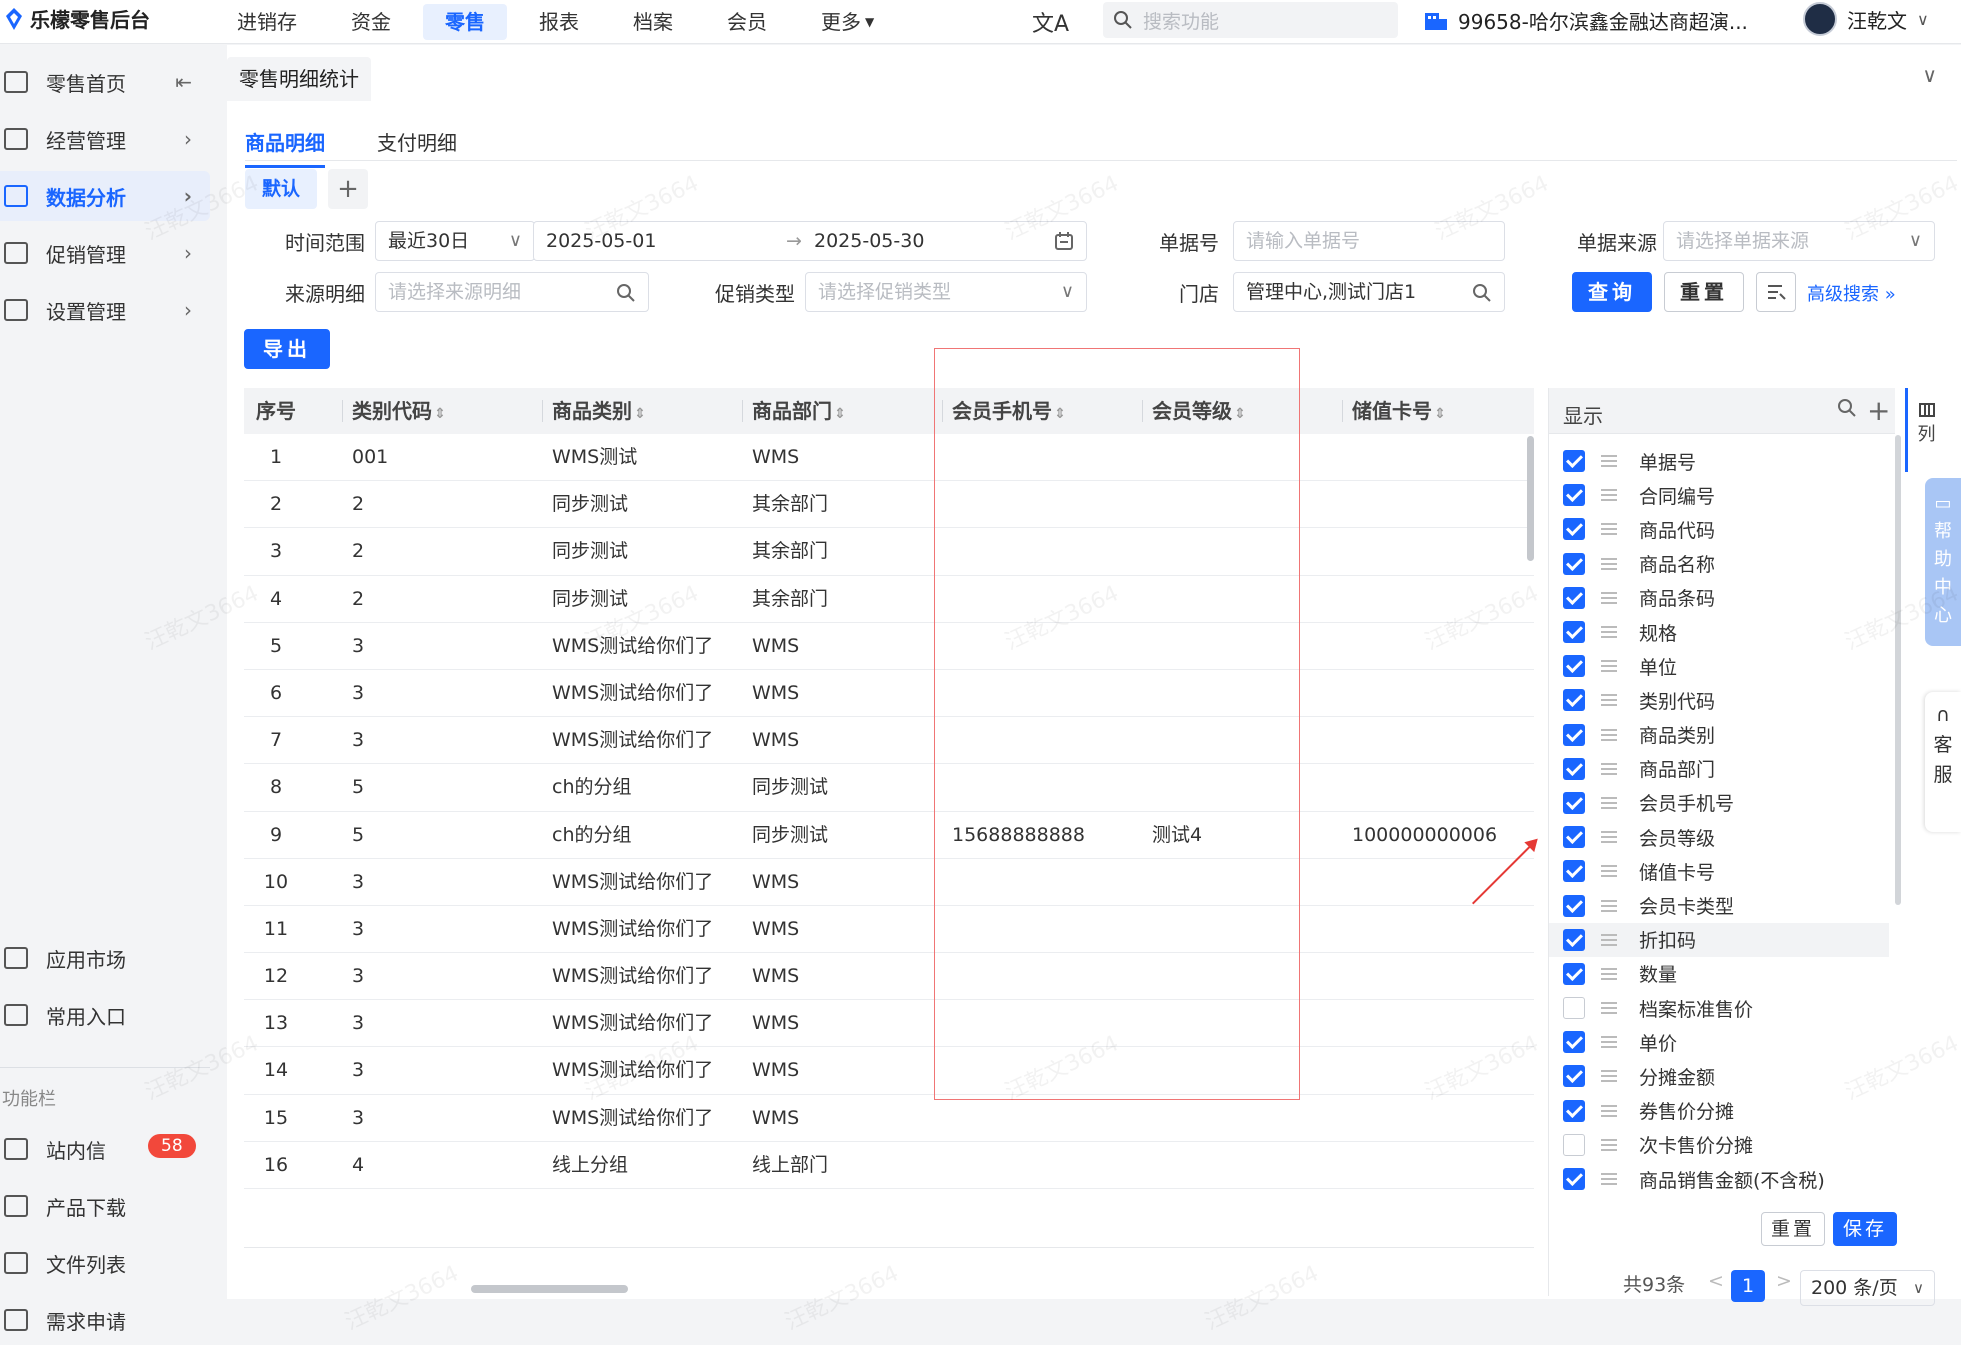  Describe the element at coordinates (1719, 564) in the screenshot. I see `column-option: 商品名称` at that location.